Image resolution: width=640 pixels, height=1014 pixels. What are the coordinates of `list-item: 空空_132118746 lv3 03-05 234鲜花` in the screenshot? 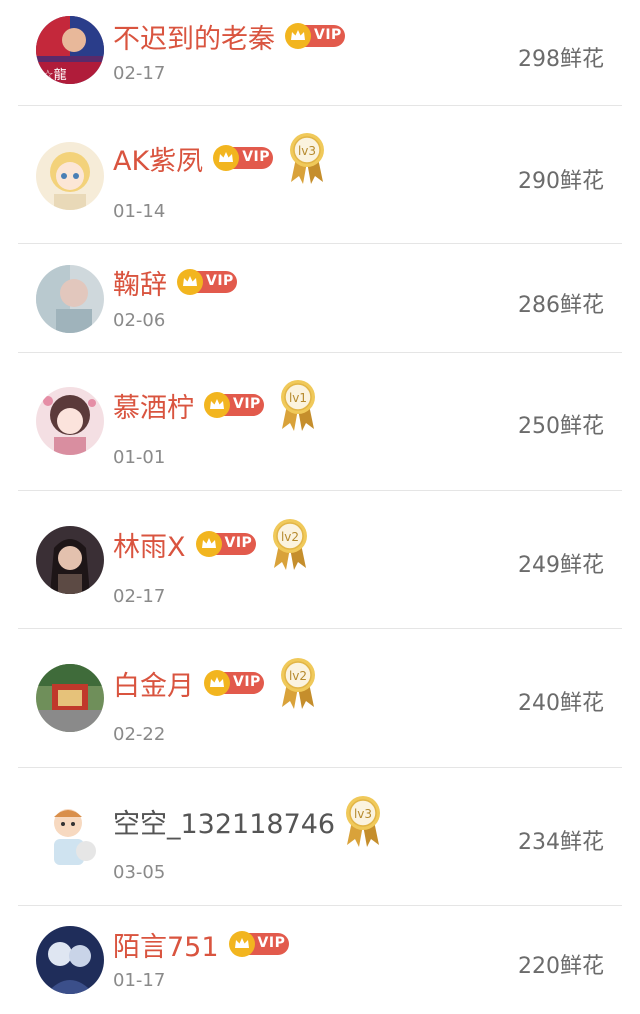 It's located at (320, 837).